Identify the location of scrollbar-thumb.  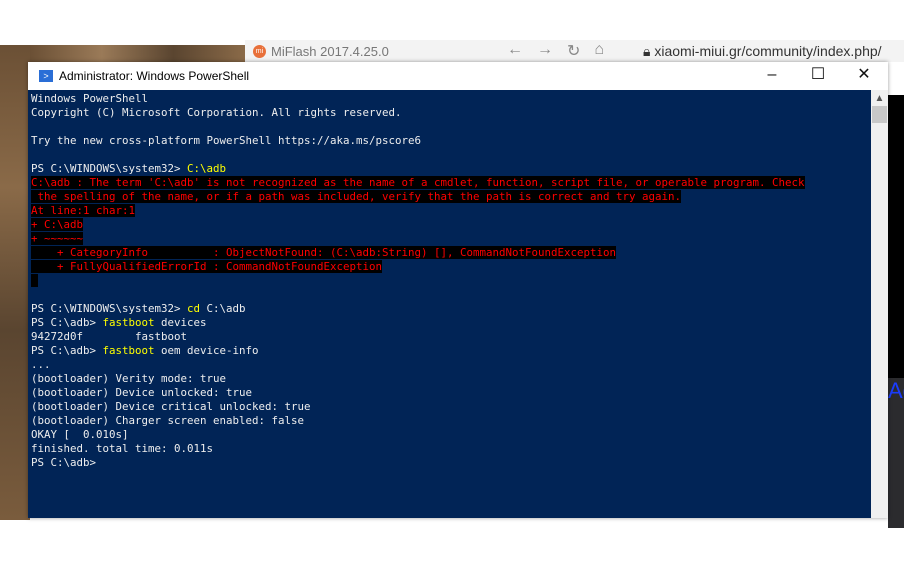
(879, 114).